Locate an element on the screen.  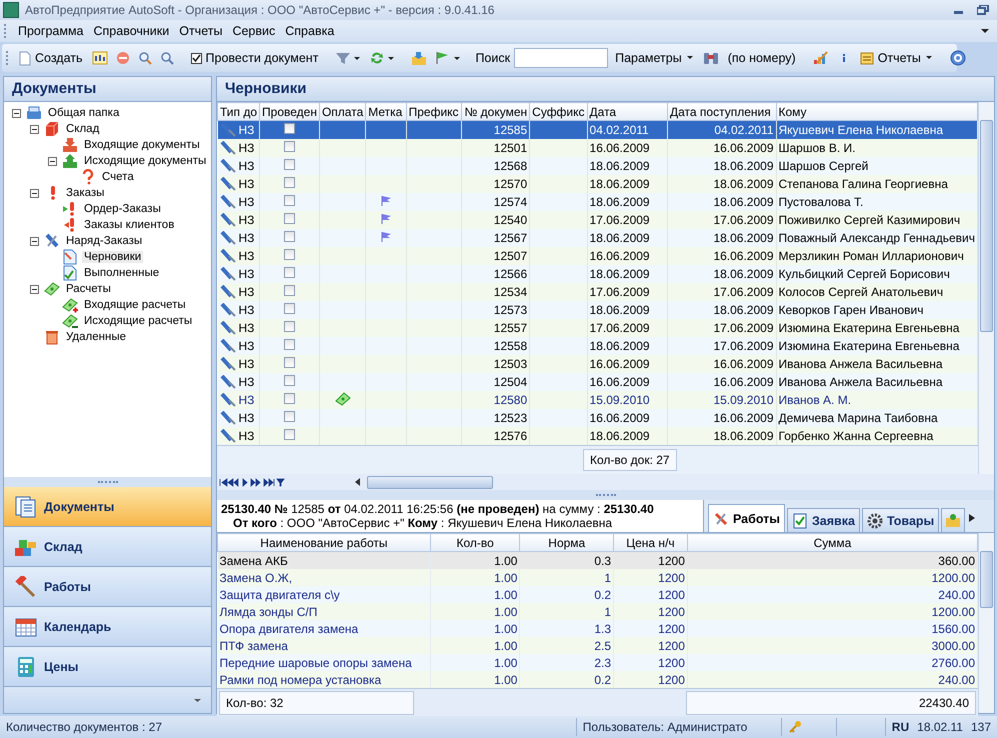
column-header: Суффикс is located at coordinates (559, 111).